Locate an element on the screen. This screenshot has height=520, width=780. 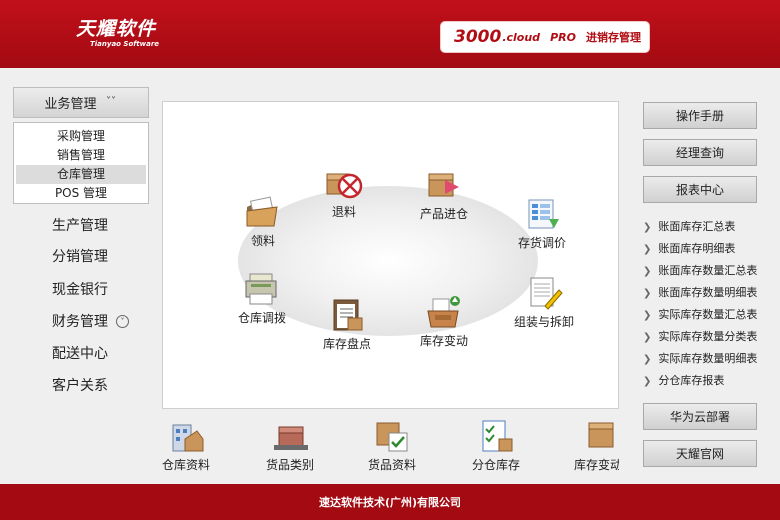
strip-item-goods-info: 货品资料 is located at coordinates (392, 446).